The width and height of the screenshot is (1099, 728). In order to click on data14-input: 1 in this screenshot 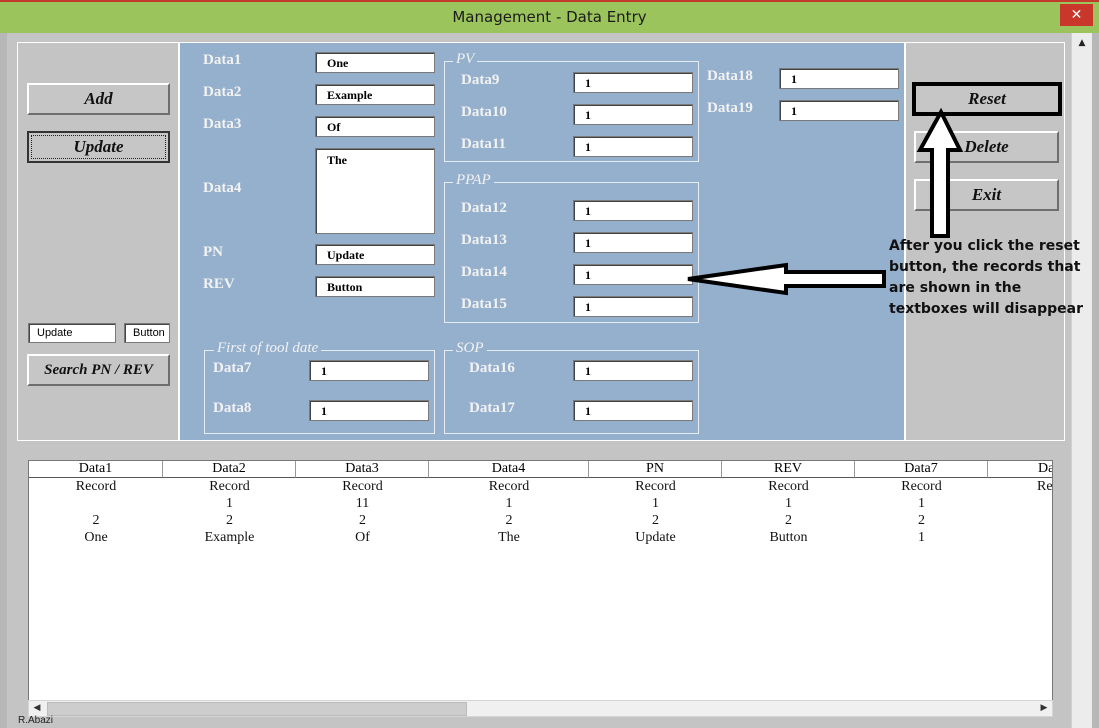, I will do `click(633, 274)`.